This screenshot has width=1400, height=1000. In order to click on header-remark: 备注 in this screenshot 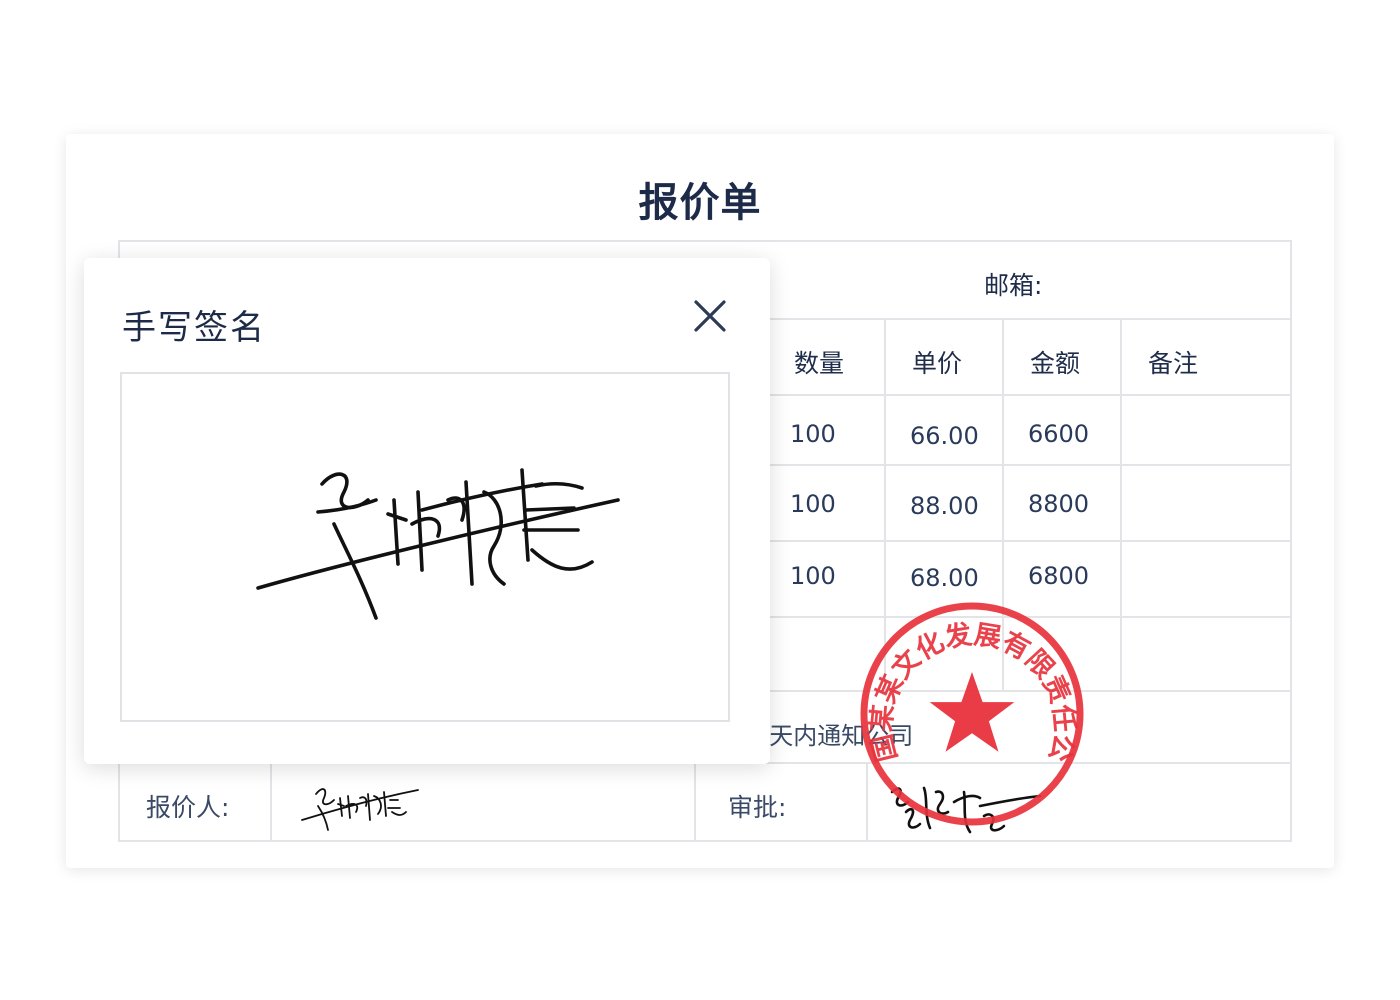, I will do `click(1173, 363)`.